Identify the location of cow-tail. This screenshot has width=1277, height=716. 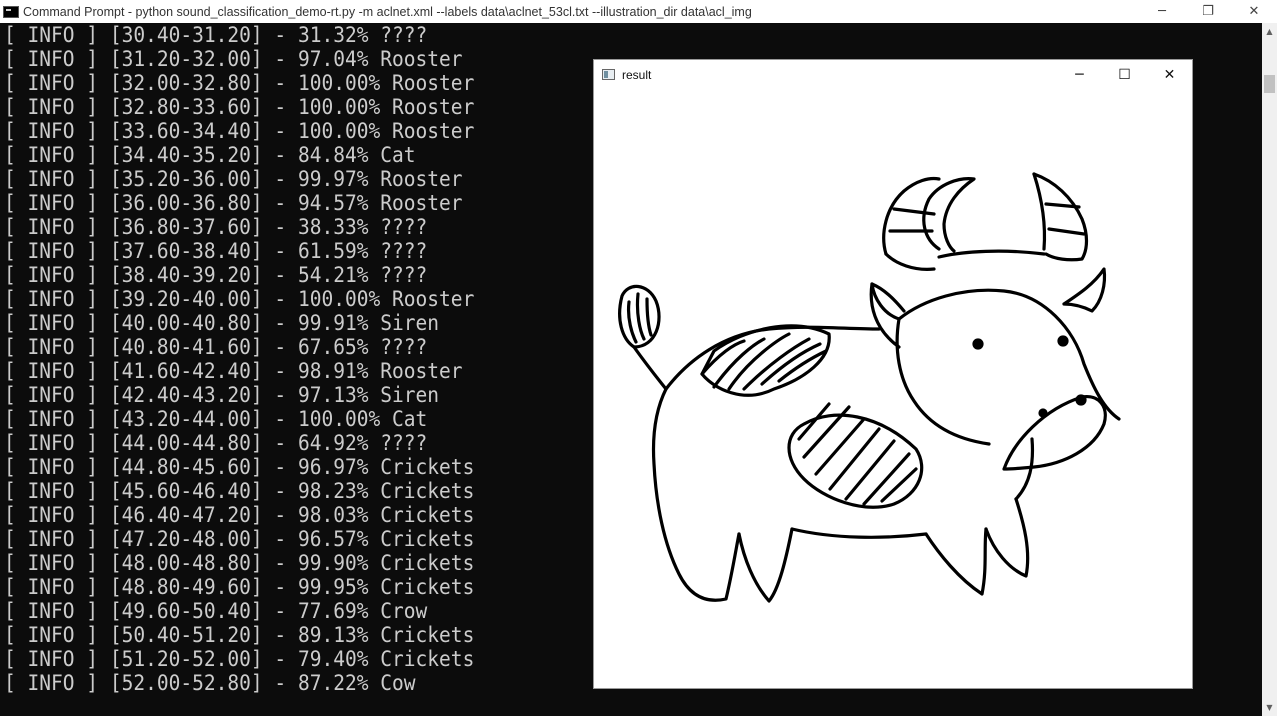
(650, 368).